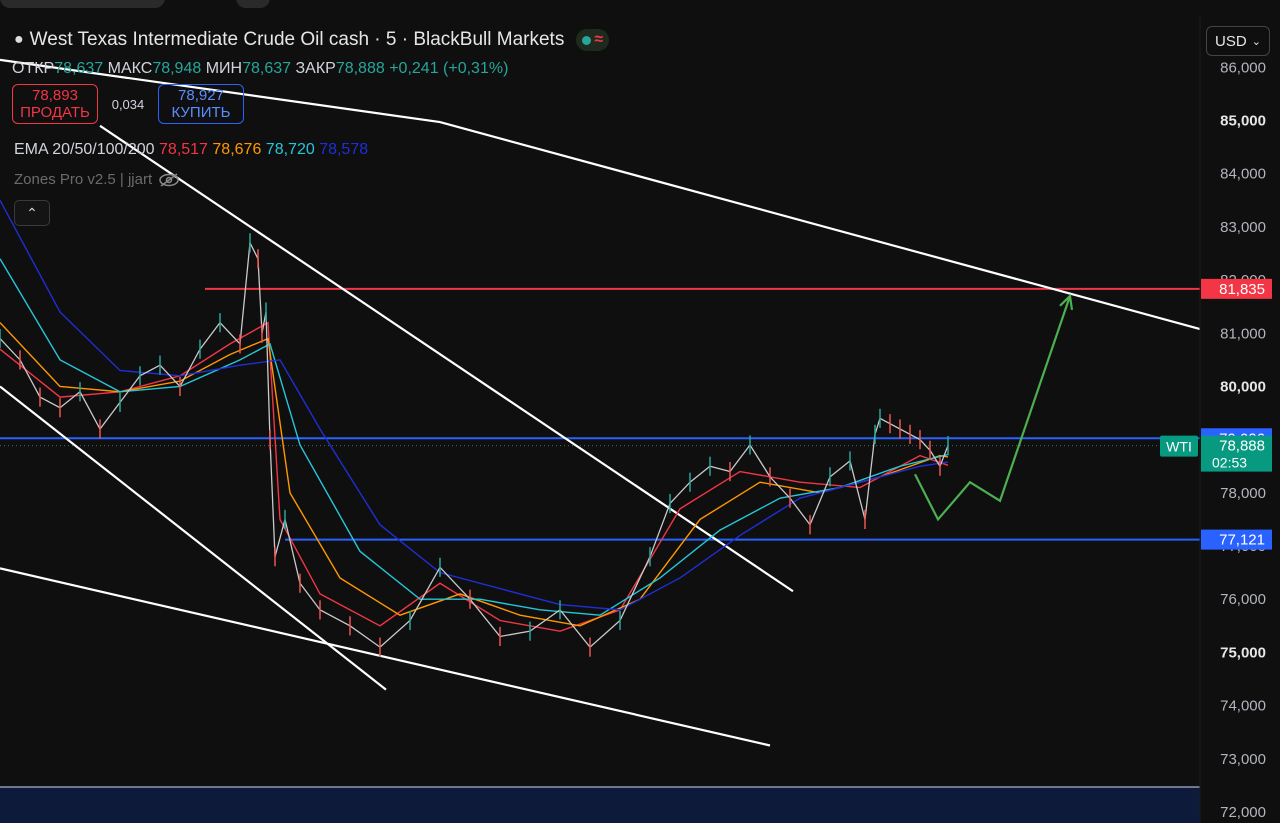 The width and height of the screenshot is (1280, 823). I want to click on buy-price: 78,927, so click(201, 95).